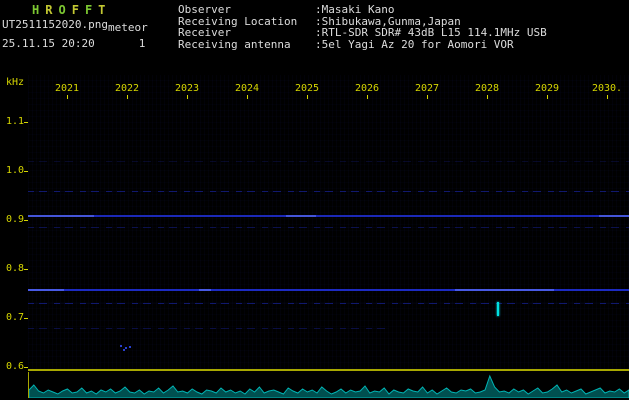 The image size is (629, 400). What do you see at coordinates (49, 10) in the screenshot?
I see `logo-letter: R` at bounding box center [49, 10].